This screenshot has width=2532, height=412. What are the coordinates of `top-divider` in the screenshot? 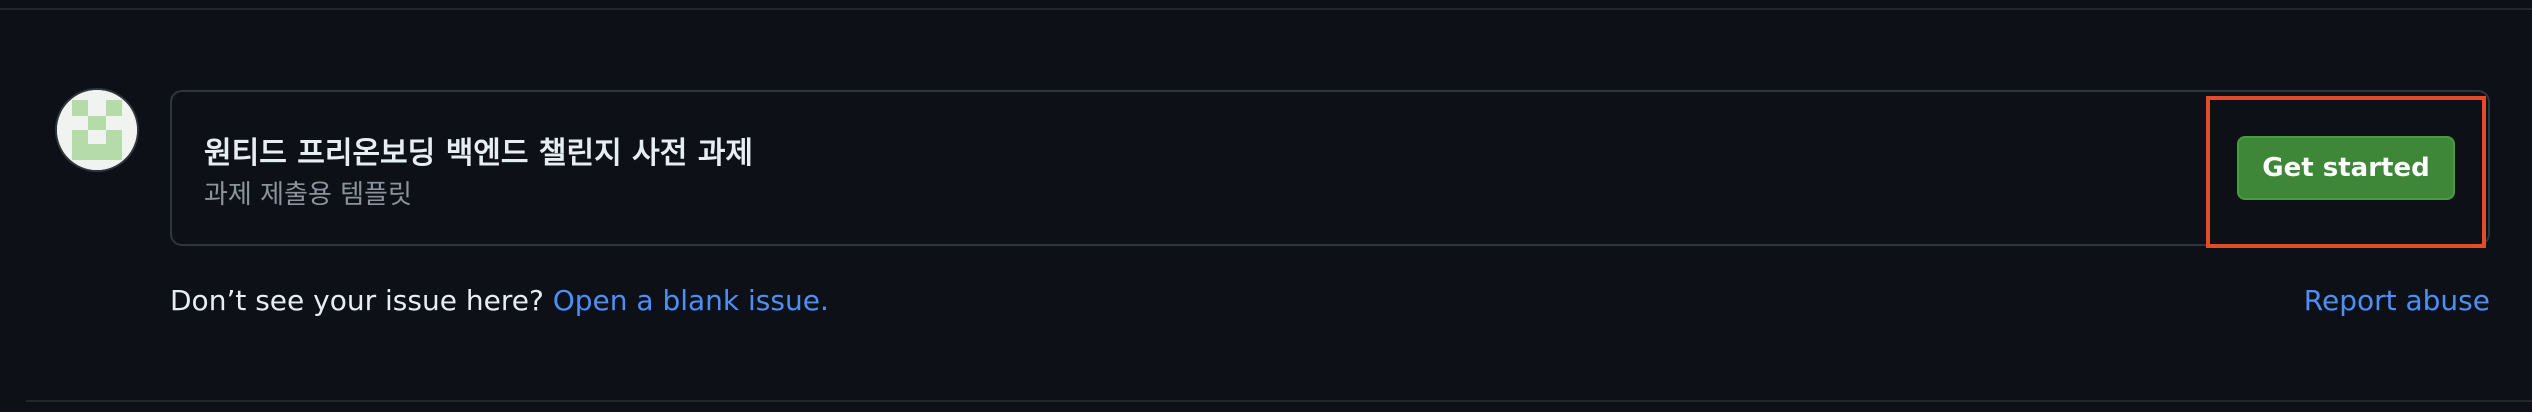 It's located at (1266, 9).